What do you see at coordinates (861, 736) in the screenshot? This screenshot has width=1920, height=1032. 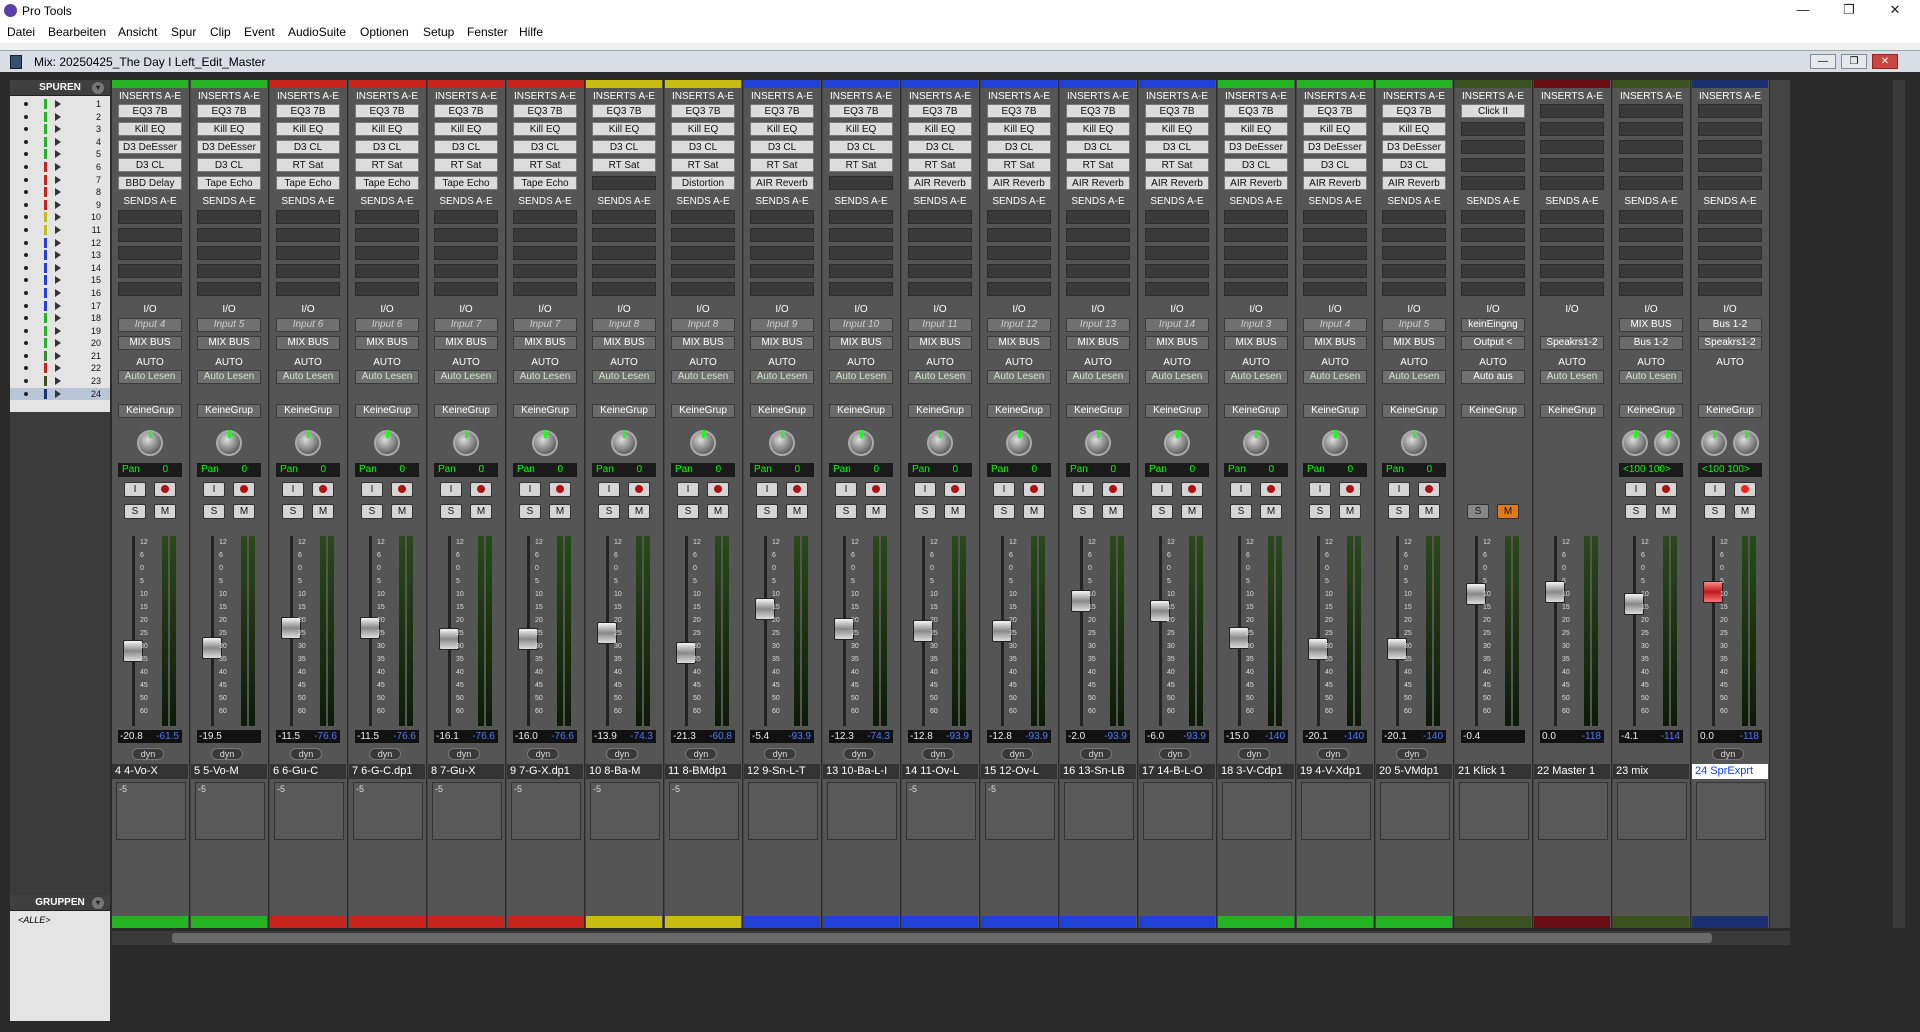 I see `volume-readout: -12.3 -74.3` at bounding box center [861, 736].